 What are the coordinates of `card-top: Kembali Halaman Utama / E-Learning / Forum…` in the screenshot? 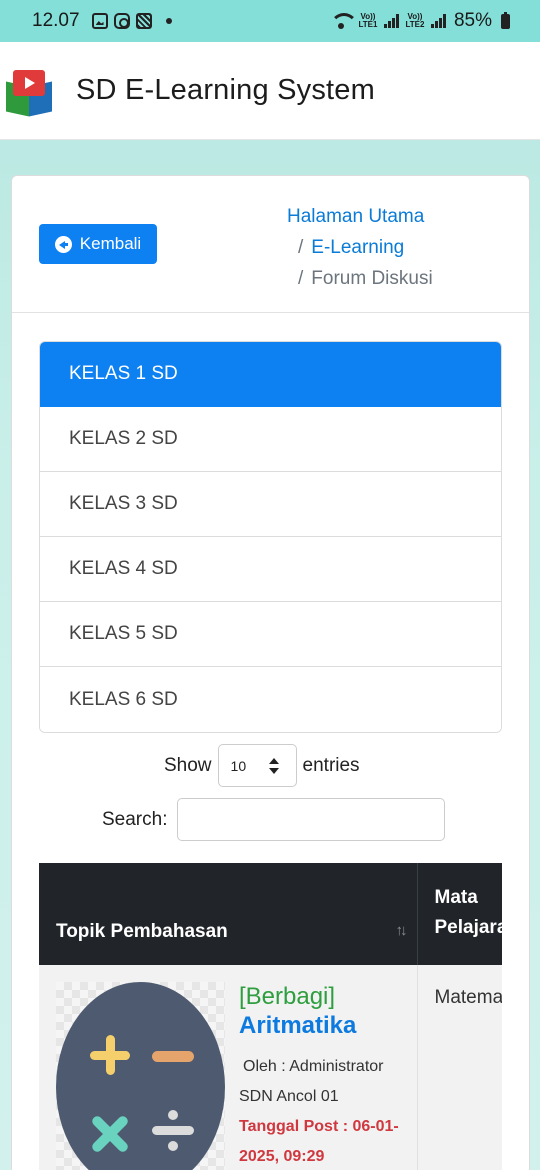 It's located at (270, 244).